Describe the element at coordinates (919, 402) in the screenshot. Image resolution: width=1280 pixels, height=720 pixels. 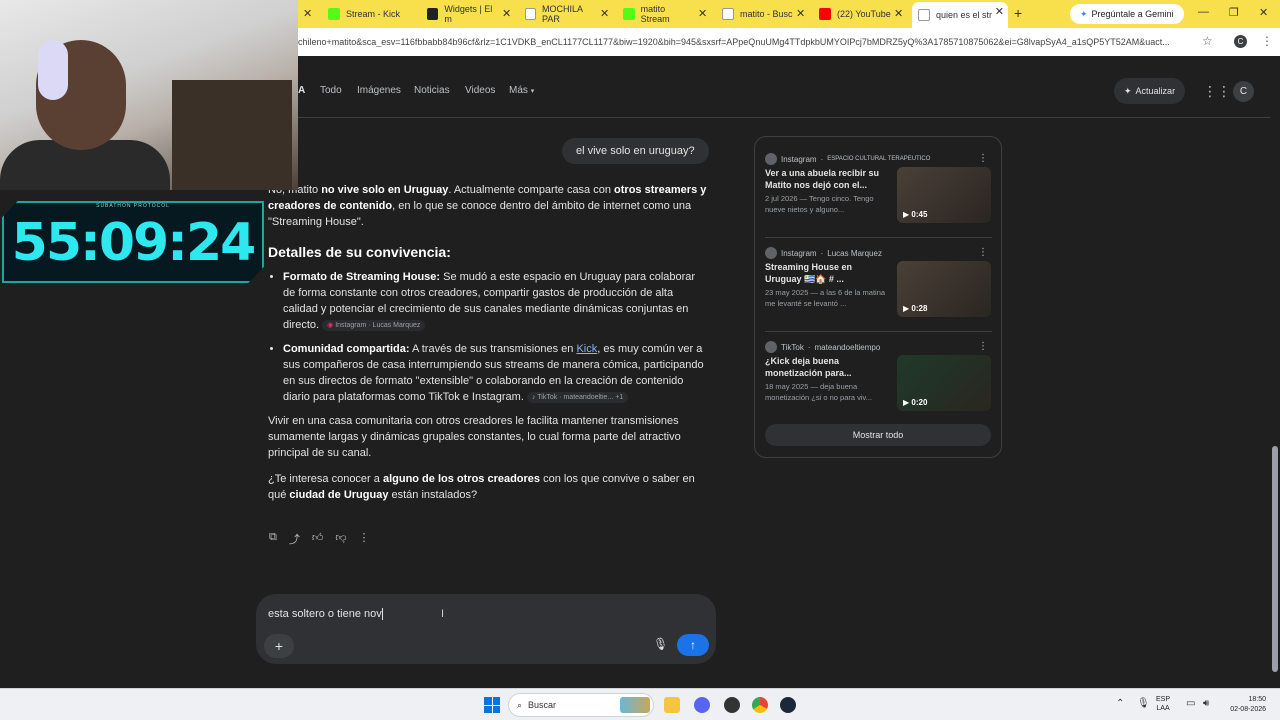
I see `duration-value: 0:20` at that location.